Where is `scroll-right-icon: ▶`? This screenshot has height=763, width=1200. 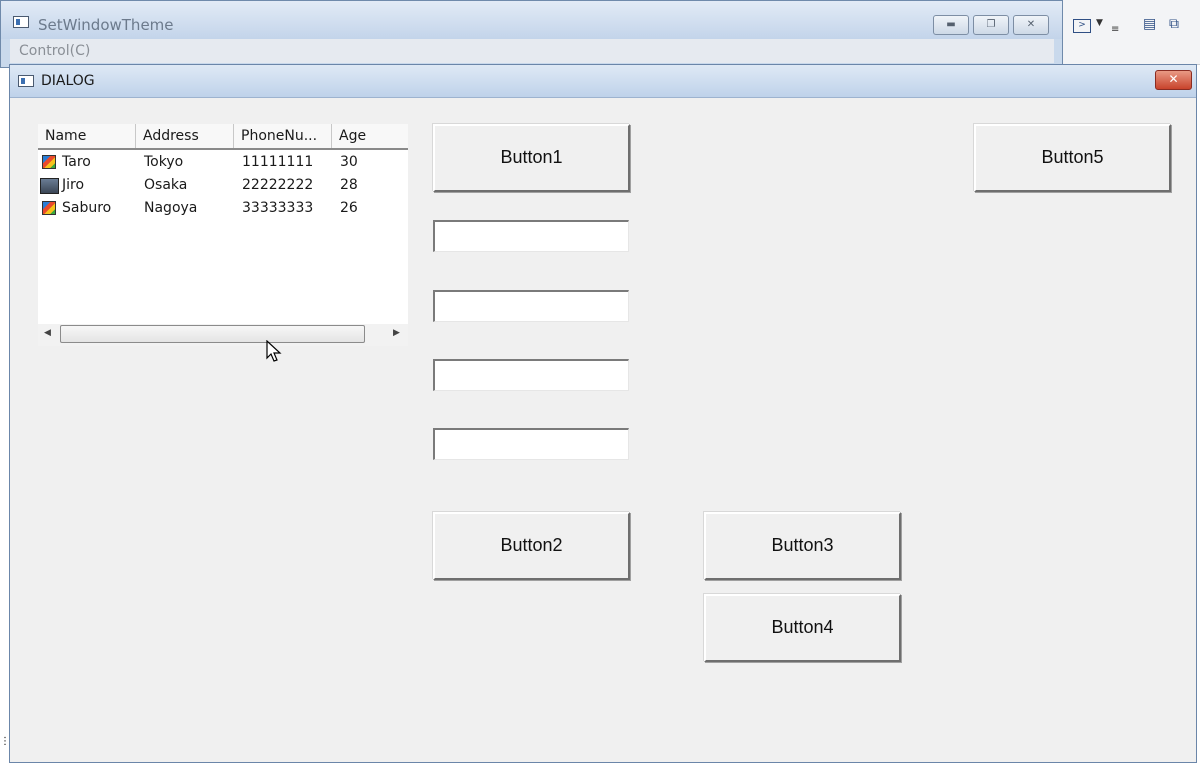 scroll-right-icon: ▶ is located at coordinates (396, 333).